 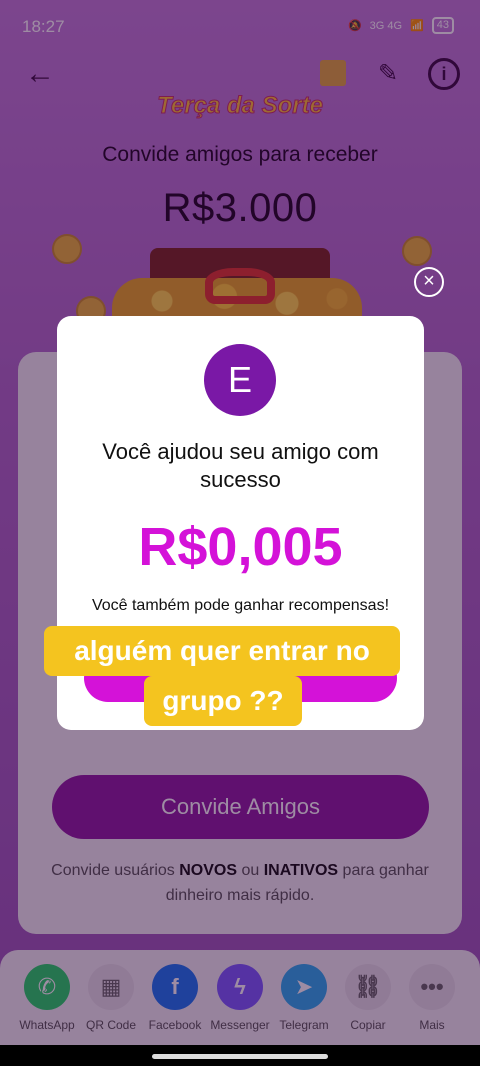 I want to click on network-label: 3G 4G, so click(x=386, y=25).